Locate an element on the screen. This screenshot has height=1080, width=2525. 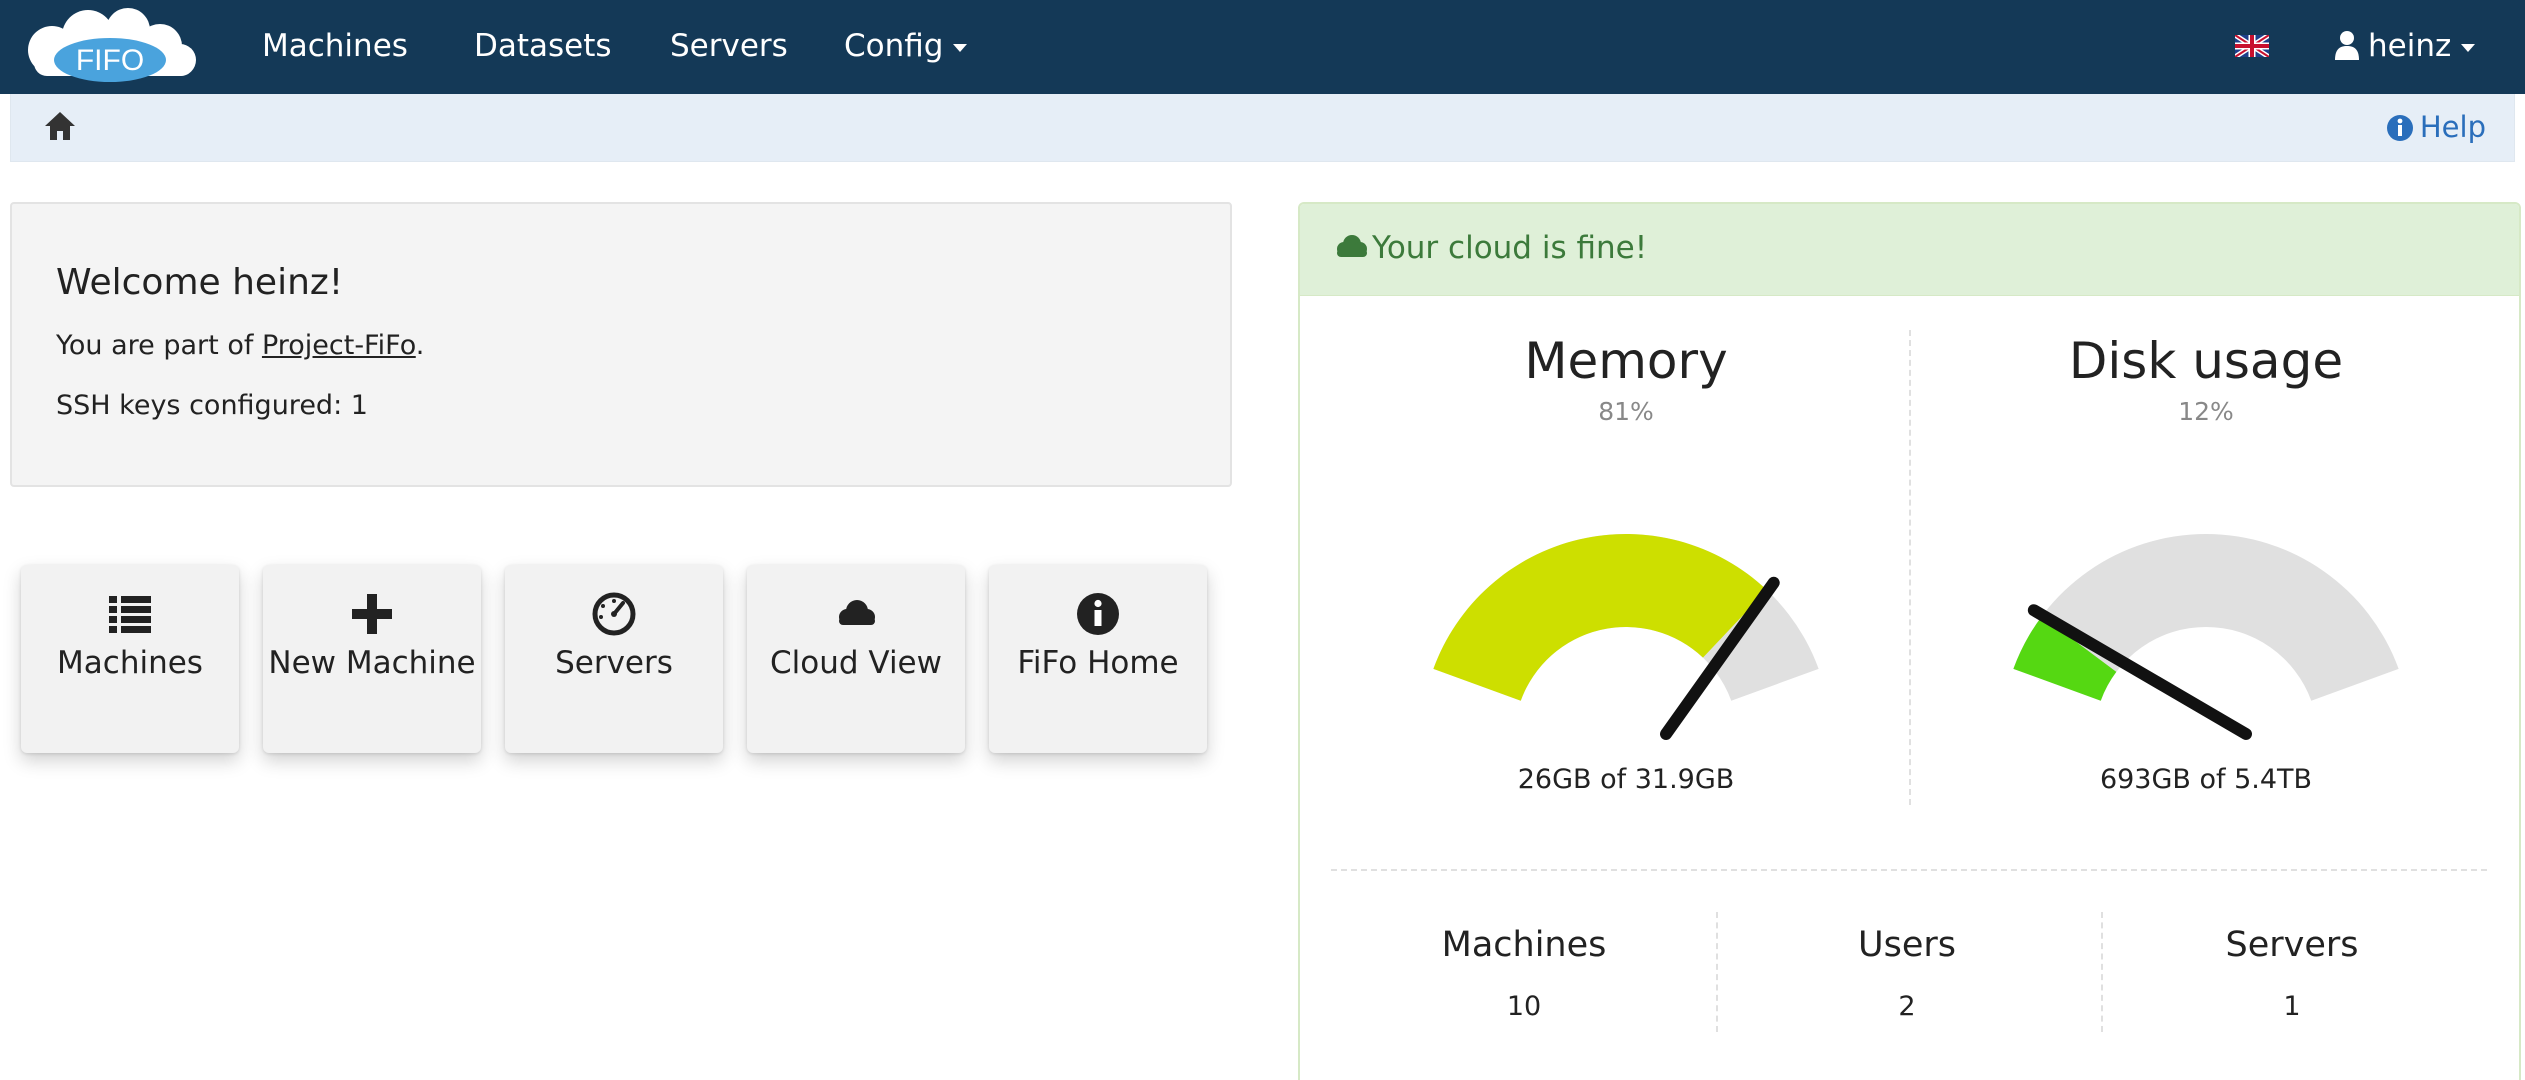
fifo-logo: FIFO is located at coordinates (107, 45).